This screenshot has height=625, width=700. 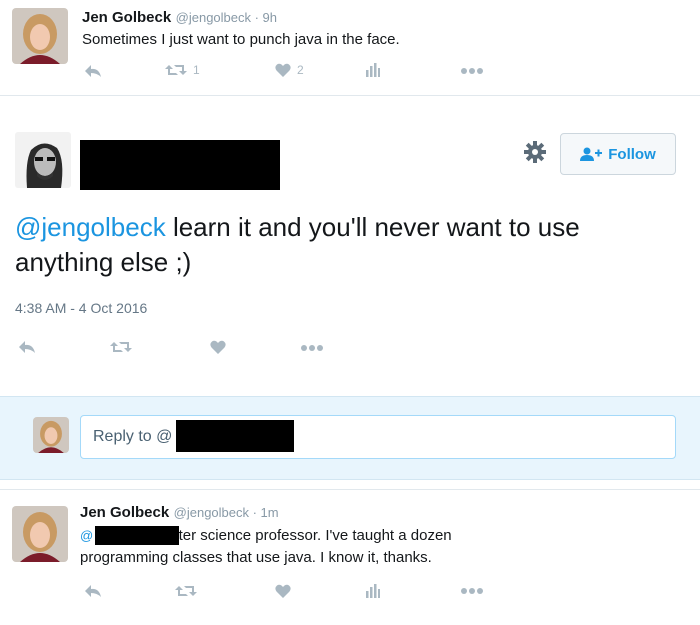 I want to click on tweet-header: Jen Golbeck @jengolbeck · 9h, so click(x=179, y=18).